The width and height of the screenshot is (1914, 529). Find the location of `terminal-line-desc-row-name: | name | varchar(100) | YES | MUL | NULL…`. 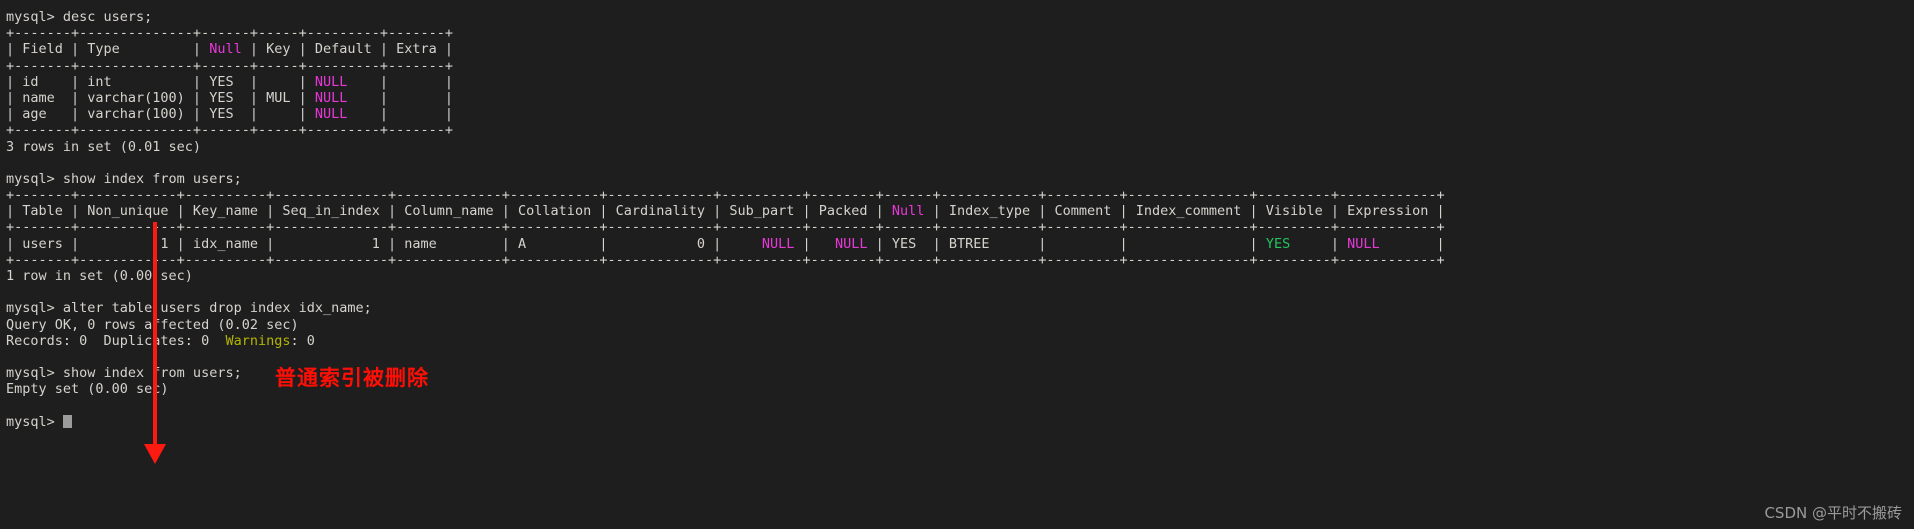

terminal-line-desc-row-name: | name | varchar(100) | YES | MUL | NULL… is located at coordinates (725, 98).